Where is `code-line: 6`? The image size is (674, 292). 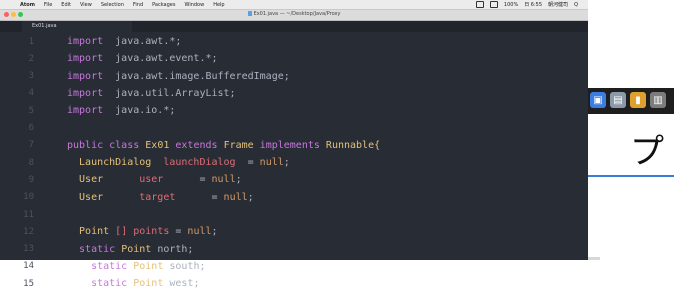
code-line: 6 is located at coordinates (294, 128).